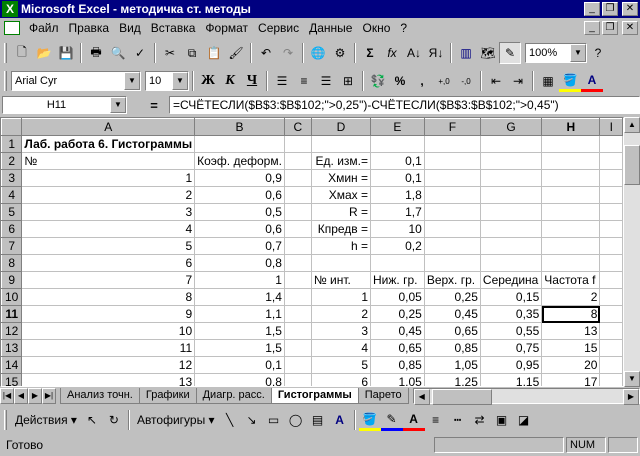  What do you see at coordinates (298, 144) in the screenshot?
I see `cell-C1` at bounding box center [298, 144].